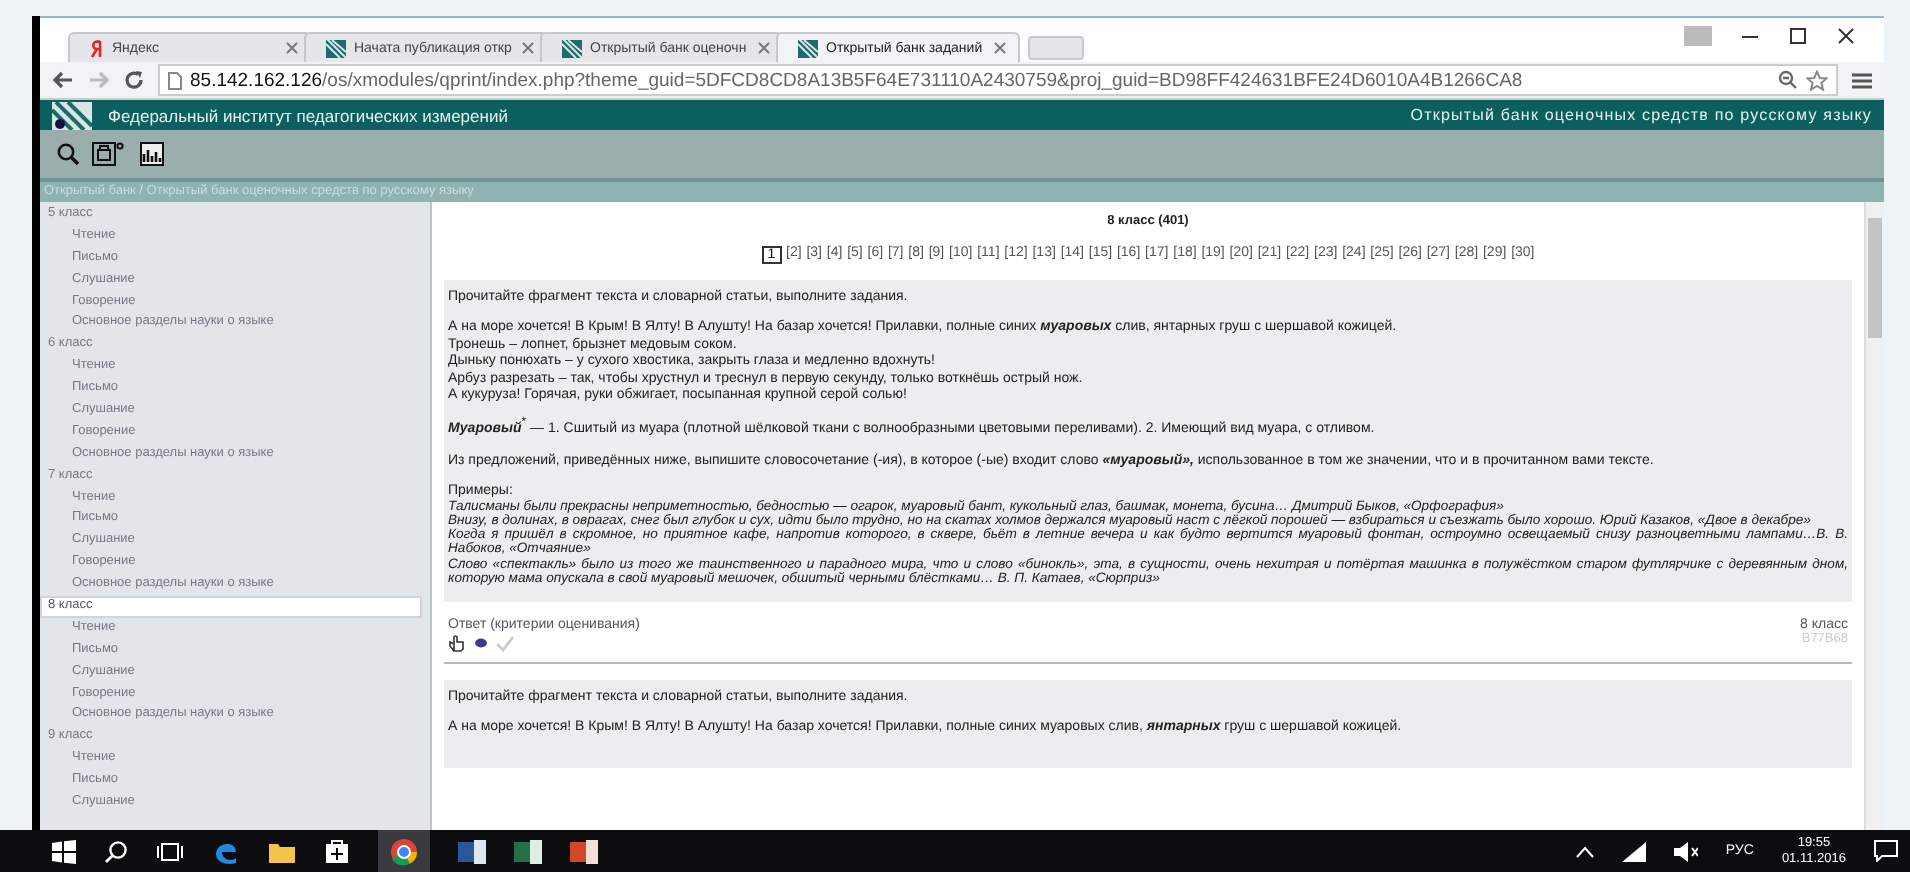  What do you see at coordinates (134, 80) in the screenshot?
I see `reload-icon` at bounding box center [134, 80].